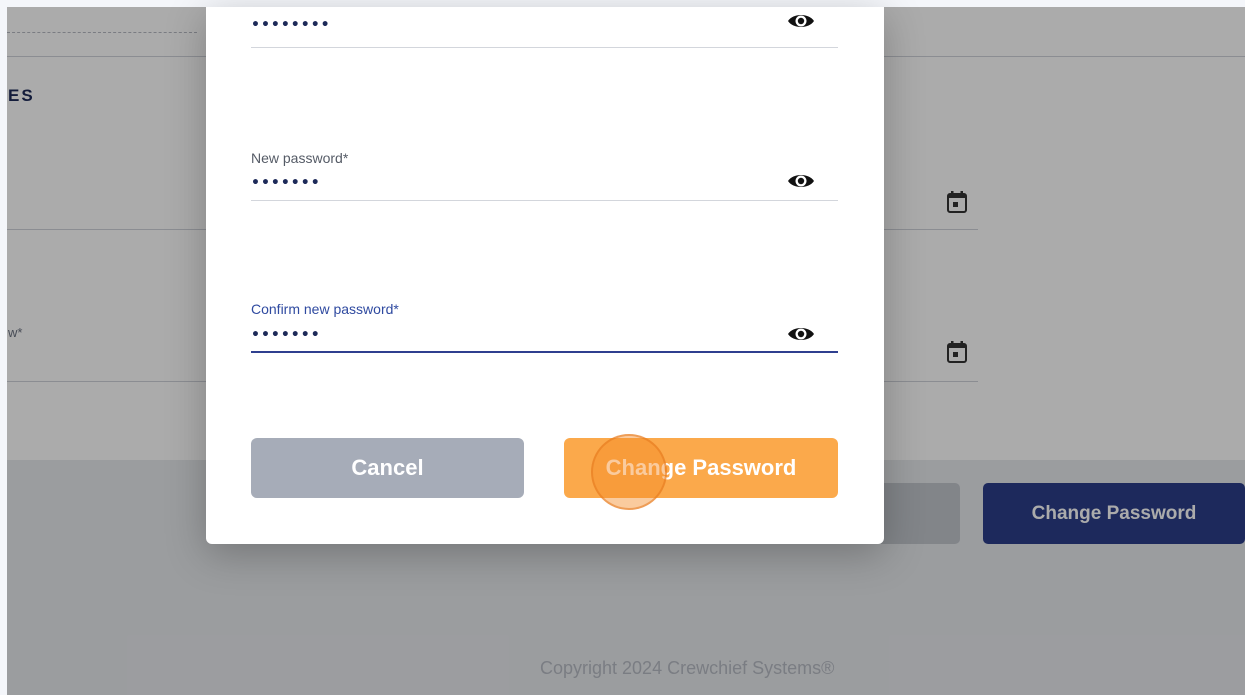 This screenshot has width=1245, height=695. I want to click on field-label: Confirm new password*, so click(325, 309).